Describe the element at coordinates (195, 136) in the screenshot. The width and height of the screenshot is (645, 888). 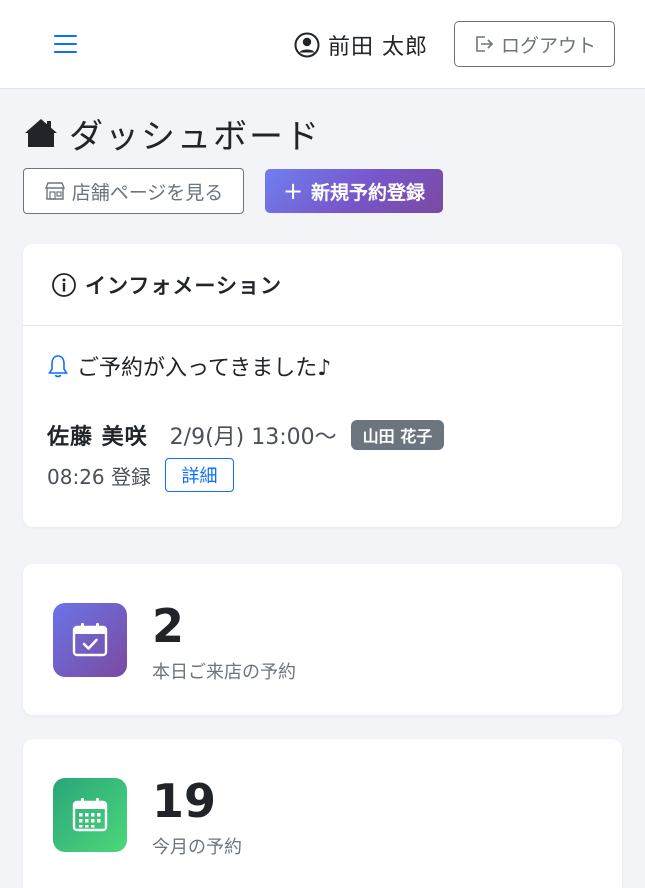
I see `page-title-text: ダッシュボード` at that location.